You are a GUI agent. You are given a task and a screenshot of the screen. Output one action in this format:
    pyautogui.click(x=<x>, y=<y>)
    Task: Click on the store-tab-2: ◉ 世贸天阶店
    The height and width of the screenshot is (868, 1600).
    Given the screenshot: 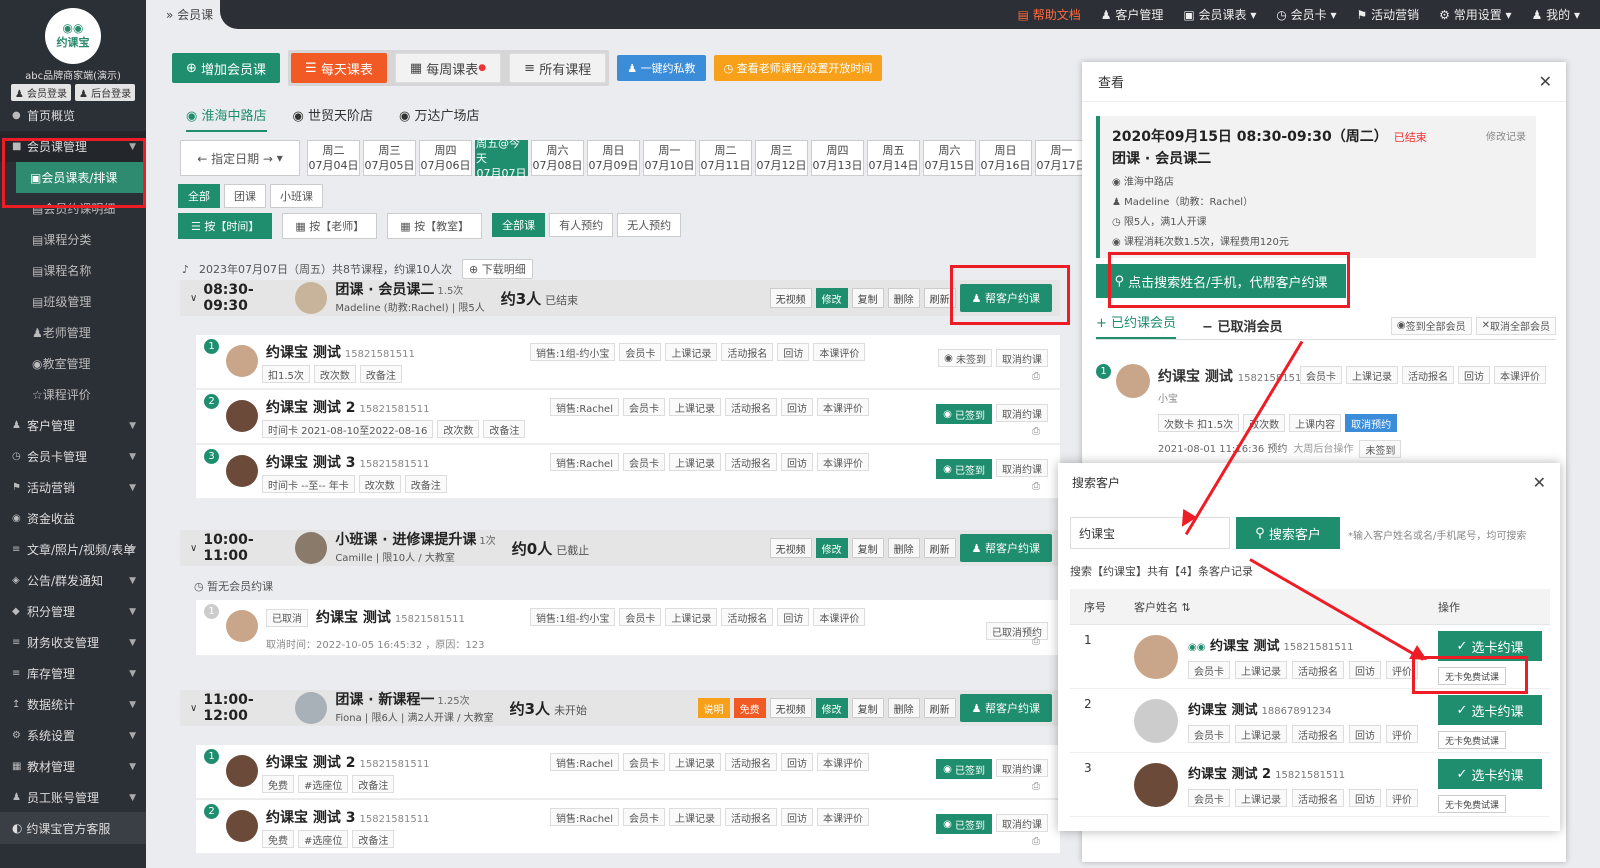 What is the action you would take?
    pyautogui.click(x=333, y=118)
    